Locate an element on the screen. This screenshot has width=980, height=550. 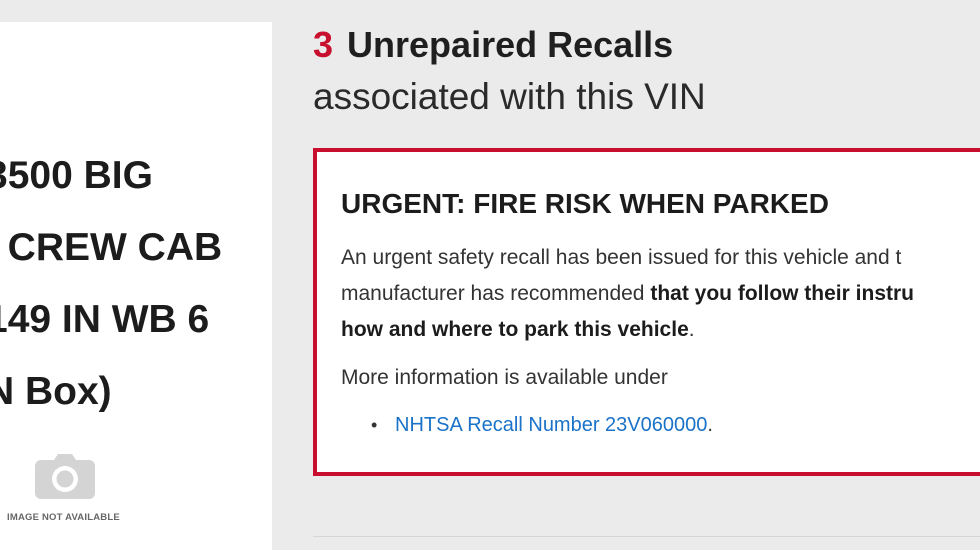
recall-description-emphasis: how and where to park this vehicle is located at coordinates (515, 329).